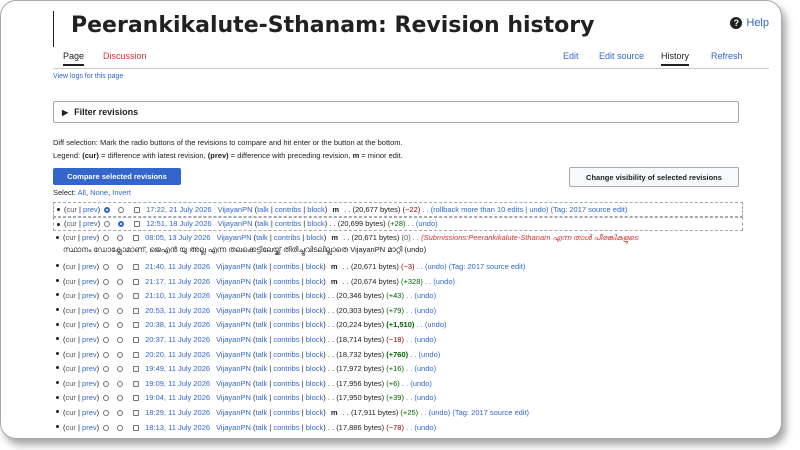  What do you see at coordinates (675, 58) in the screenshot?
I see `tab-history: History` at bounding box center [675, 58].